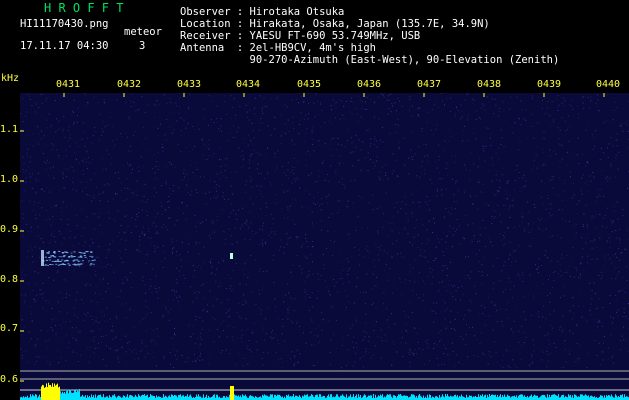 The image size is (629, 400). What do you see at coordinates (309, 84) in the screenshot?
I see `x-tick-label: 0435` at bounding box center [309, 84].